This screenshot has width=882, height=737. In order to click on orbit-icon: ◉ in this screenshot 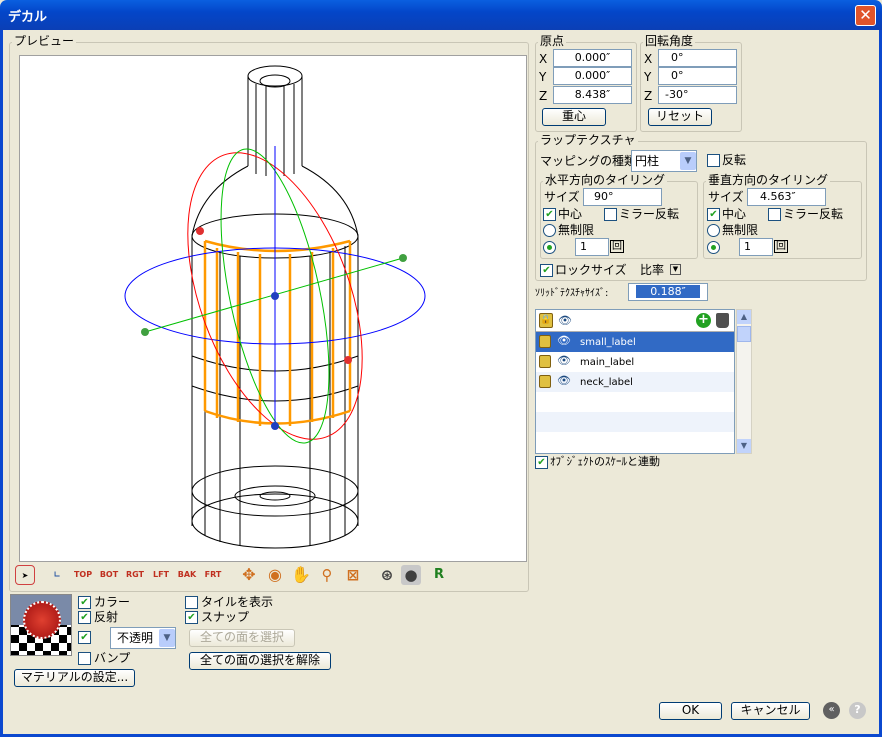, I will do `click(275, 575)`.